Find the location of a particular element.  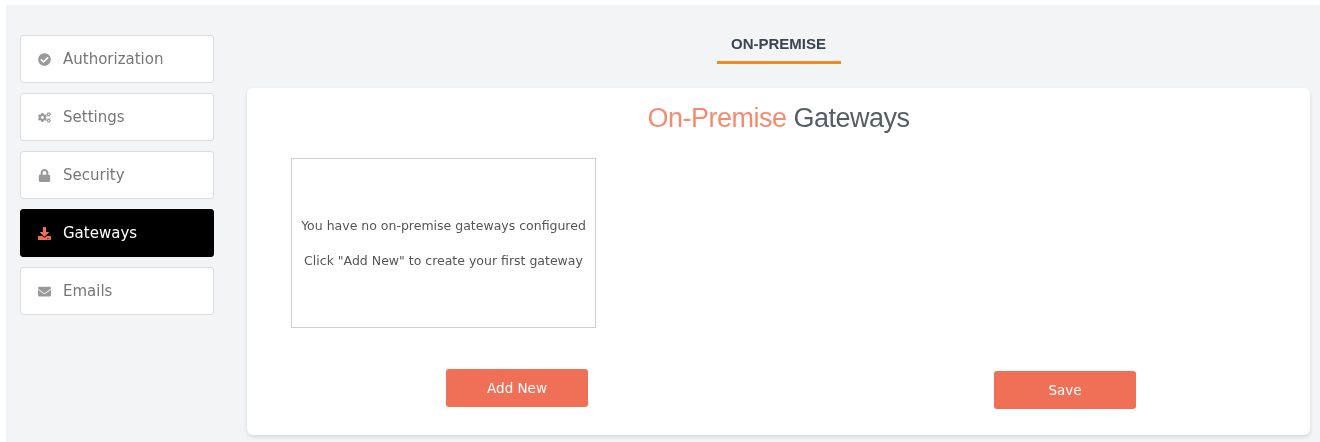

download-icon is located at coordinates (44, 233).